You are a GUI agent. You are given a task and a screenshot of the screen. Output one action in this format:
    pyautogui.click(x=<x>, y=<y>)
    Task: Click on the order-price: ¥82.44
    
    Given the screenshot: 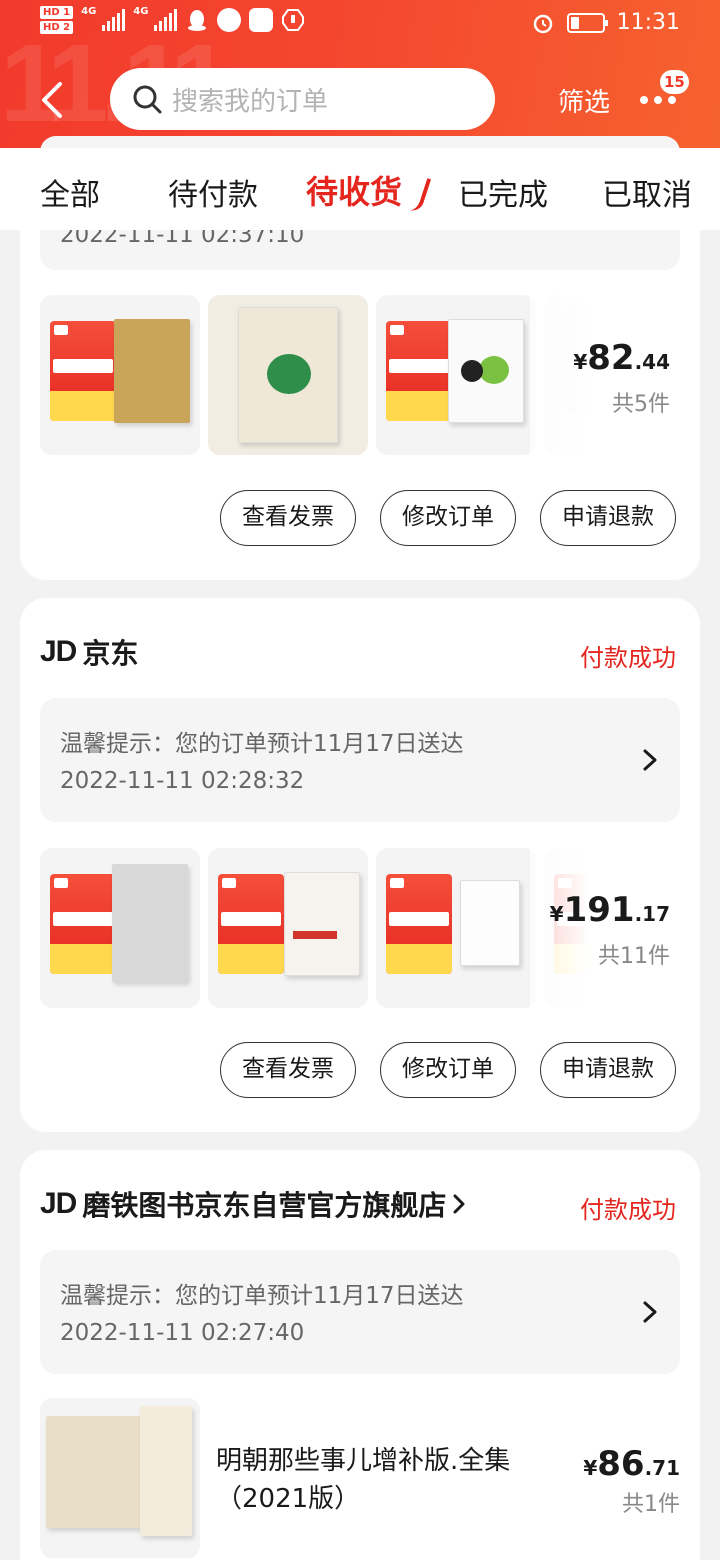 What is the action you would take?
    pyautogui.click(x=621, y=358)
    